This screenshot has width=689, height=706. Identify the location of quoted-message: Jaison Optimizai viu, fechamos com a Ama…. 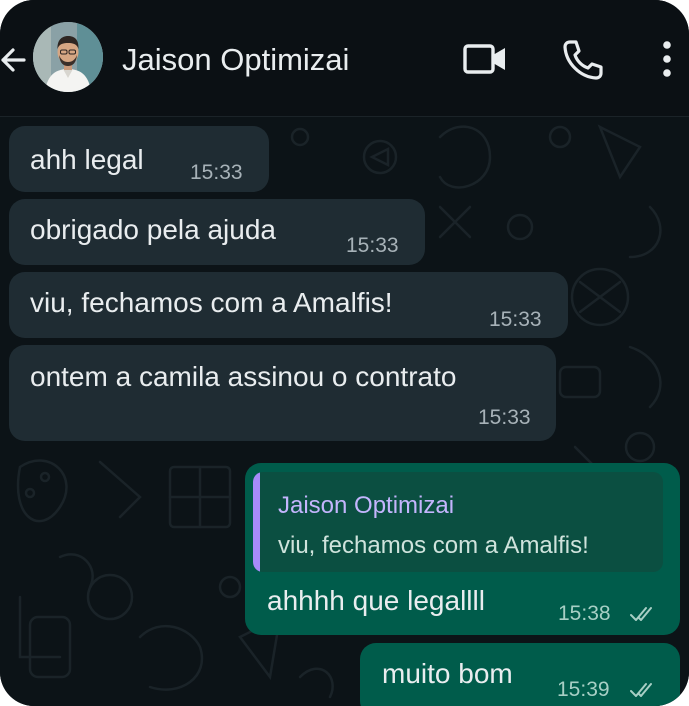
(458, 522).